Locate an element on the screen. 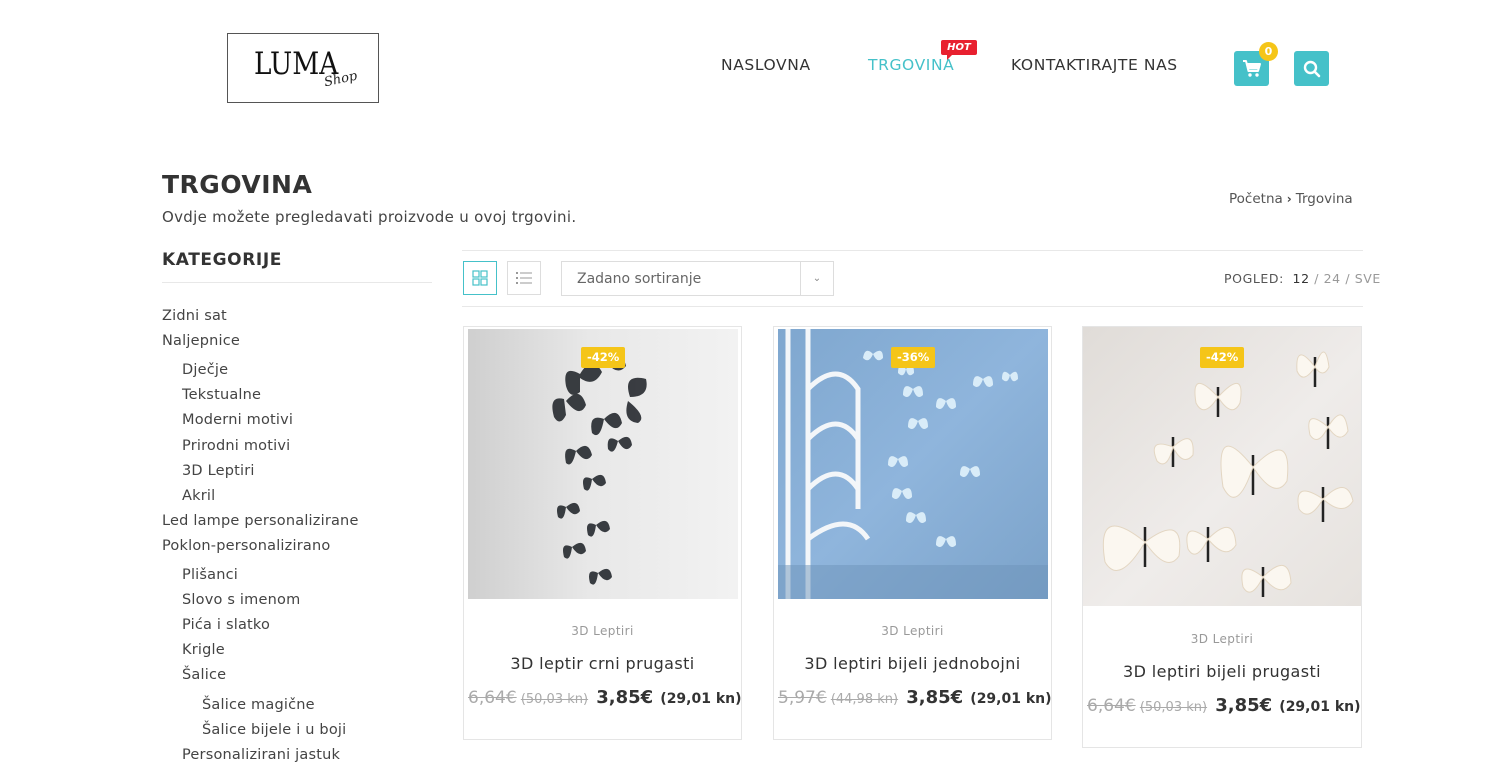  category-link: Šalice magične is located at coordinates (258, 705).